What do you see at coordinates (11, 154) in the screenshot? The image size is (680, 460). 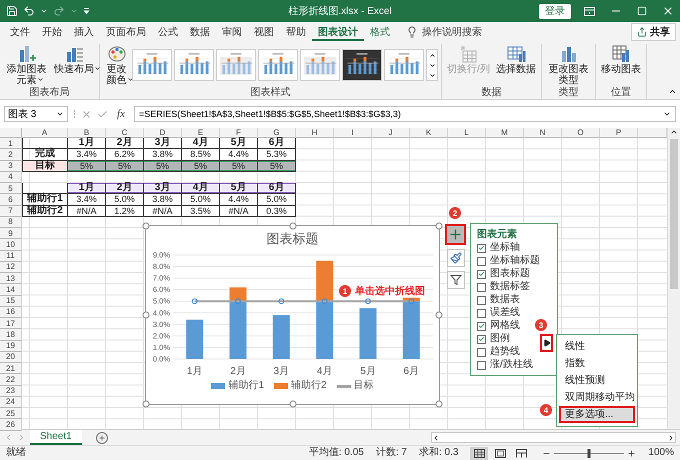 I see `row-header: 2` at bounding box center [11, 154].